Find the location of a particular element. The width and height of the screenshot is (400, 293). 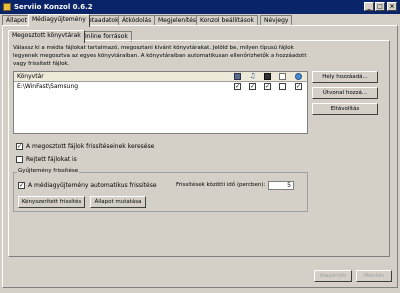

folder-column-header: Könyvtár is located at coordinates (30, 76).